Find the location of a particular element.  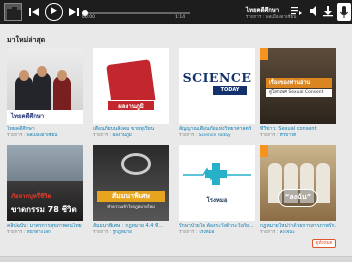

previous-icon is located at coordinates (34, 12).